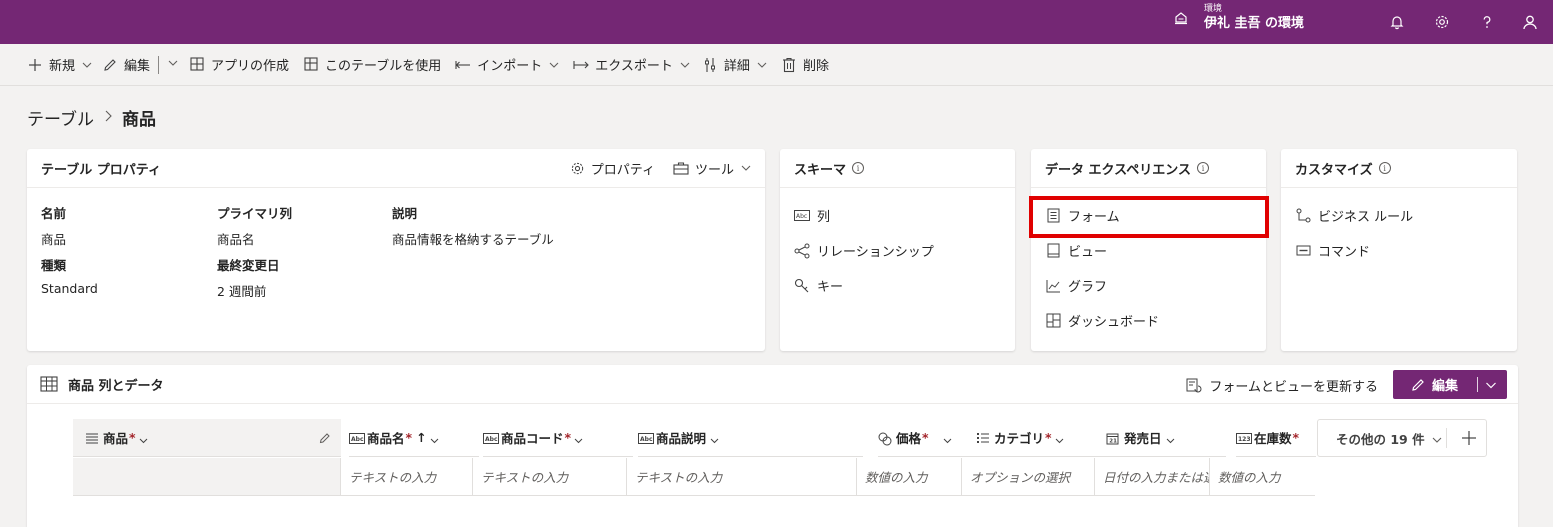 This screenshot has height=527, width=1553. What do you see at coordinates (1469, 438) in the screenshot?
I see `add-column-icon` at bounding box center [1469, 438].